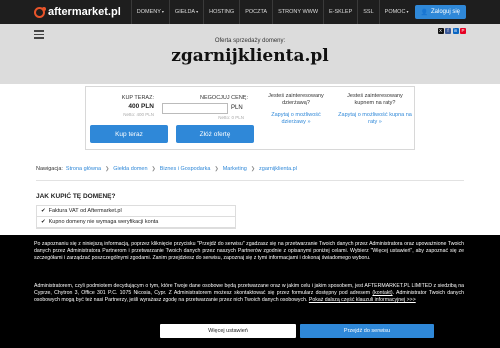 The image size is (500, 348). Describe the element at coordinates (149, 12) in the screenshot. I see `nav-item-domeny: DOMENY▾` at that location.